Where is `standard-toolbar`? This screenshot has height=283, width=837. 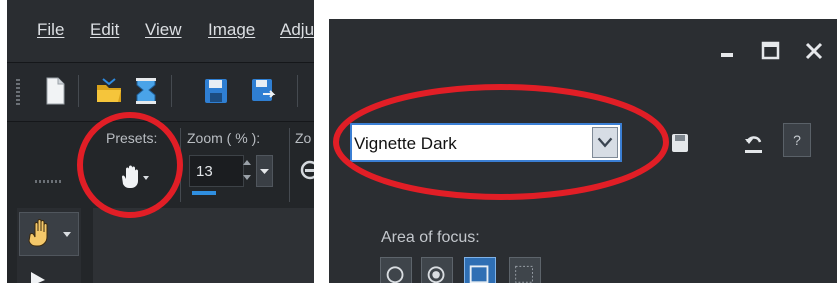
standard-toolbar is located at coordinates (160, 92).